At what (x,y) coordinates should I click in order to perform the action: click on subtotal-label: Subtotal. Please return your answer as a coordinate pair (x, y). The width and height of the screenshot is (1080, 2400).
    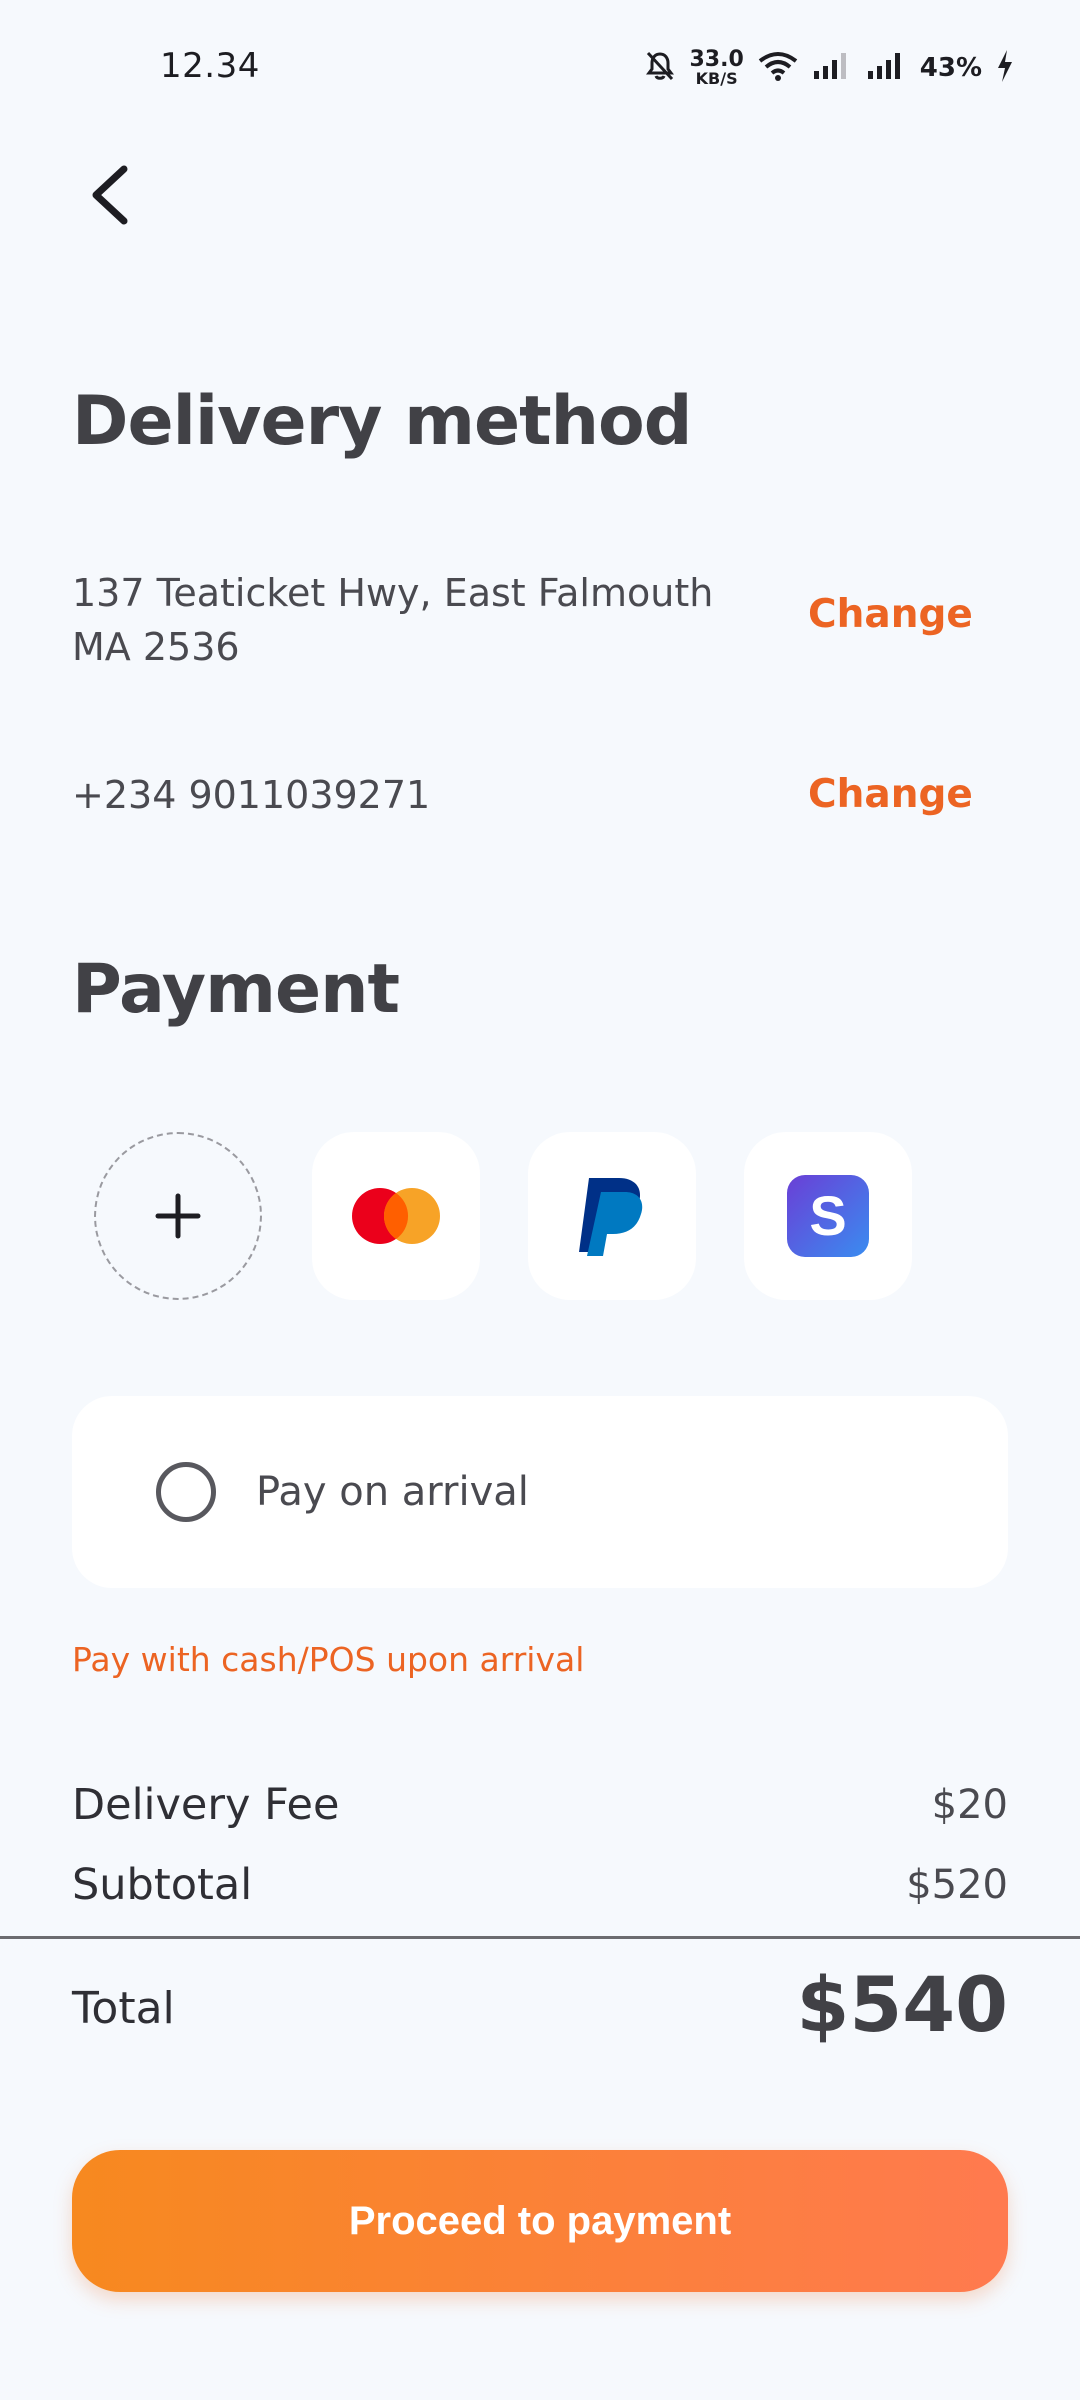
    Looking at the image, I should click on (162, 1885).